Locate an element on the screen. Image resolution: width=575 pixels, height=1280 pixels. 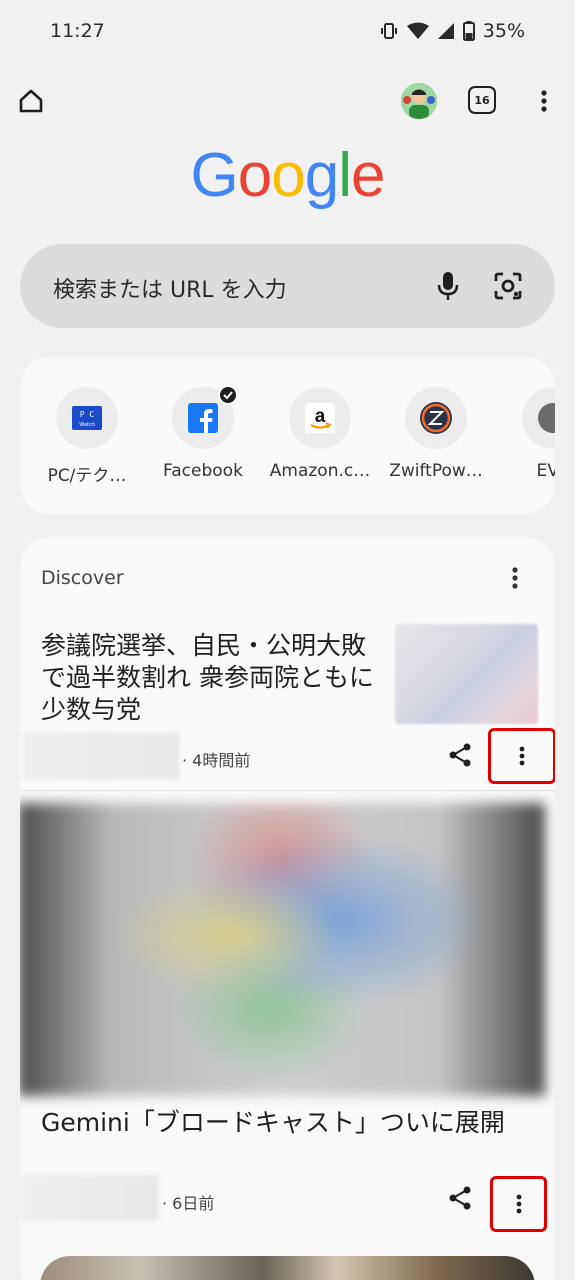
discover-title: Discover is located at coordinates (82, 578).